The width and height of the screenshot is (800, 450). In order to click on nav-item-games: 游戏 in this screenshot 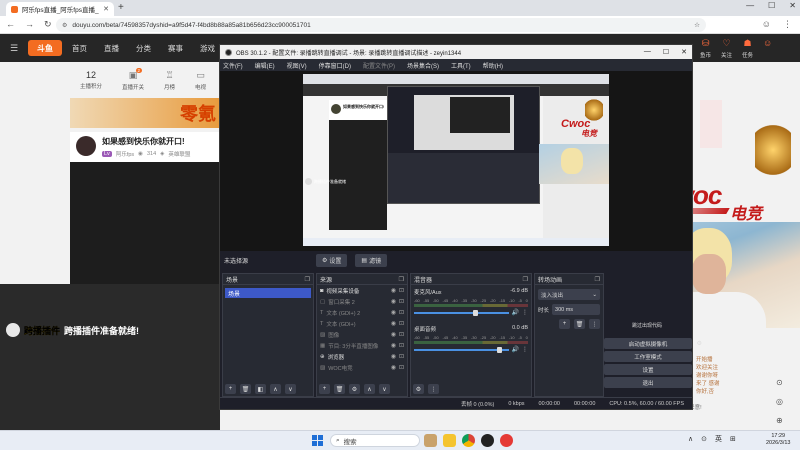, I will do `click(207, 48)`.